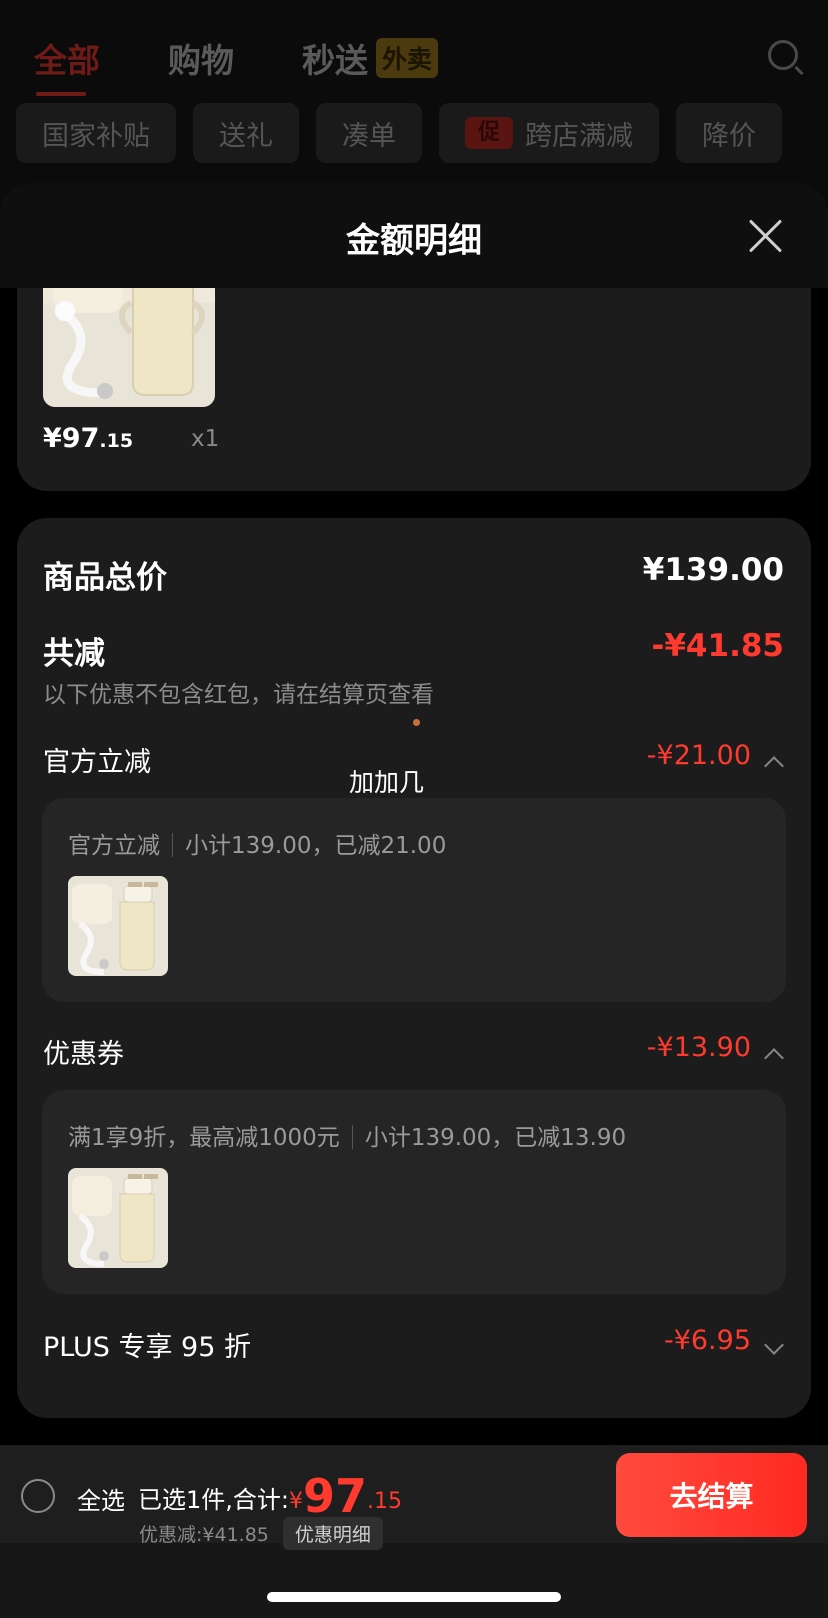 Image resolution: width=828 pixels, height=1618 pixels. I want to click on official-detail-subtotal: 小计139.00，已减21.00, so click(316, 846).